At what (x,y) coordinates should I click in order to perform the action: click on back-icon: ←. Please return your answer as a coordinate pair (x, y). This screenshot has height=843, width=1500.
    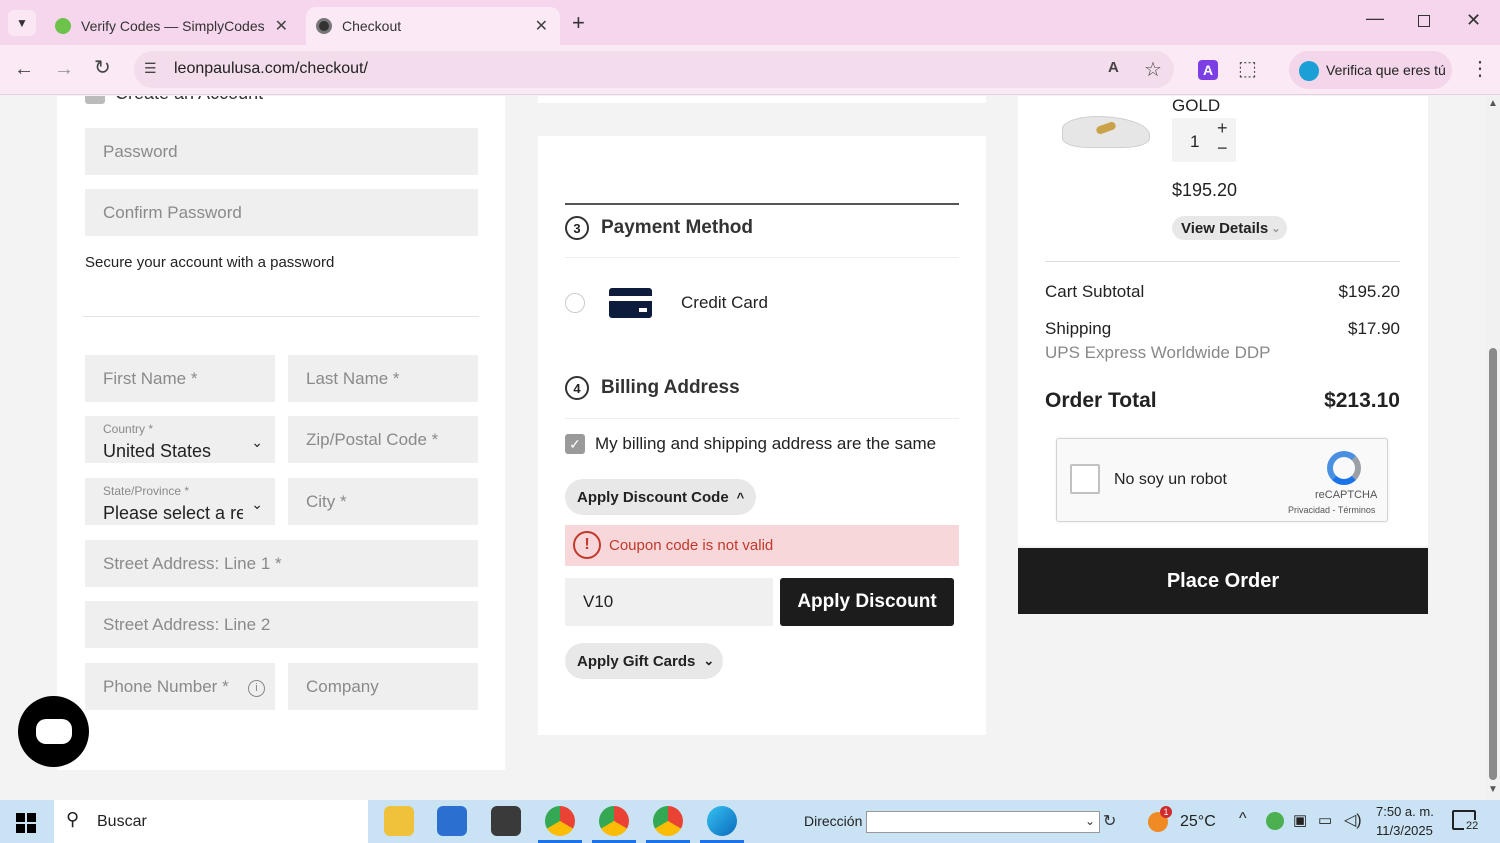
    Looking at the image, I should click on (24, 69).